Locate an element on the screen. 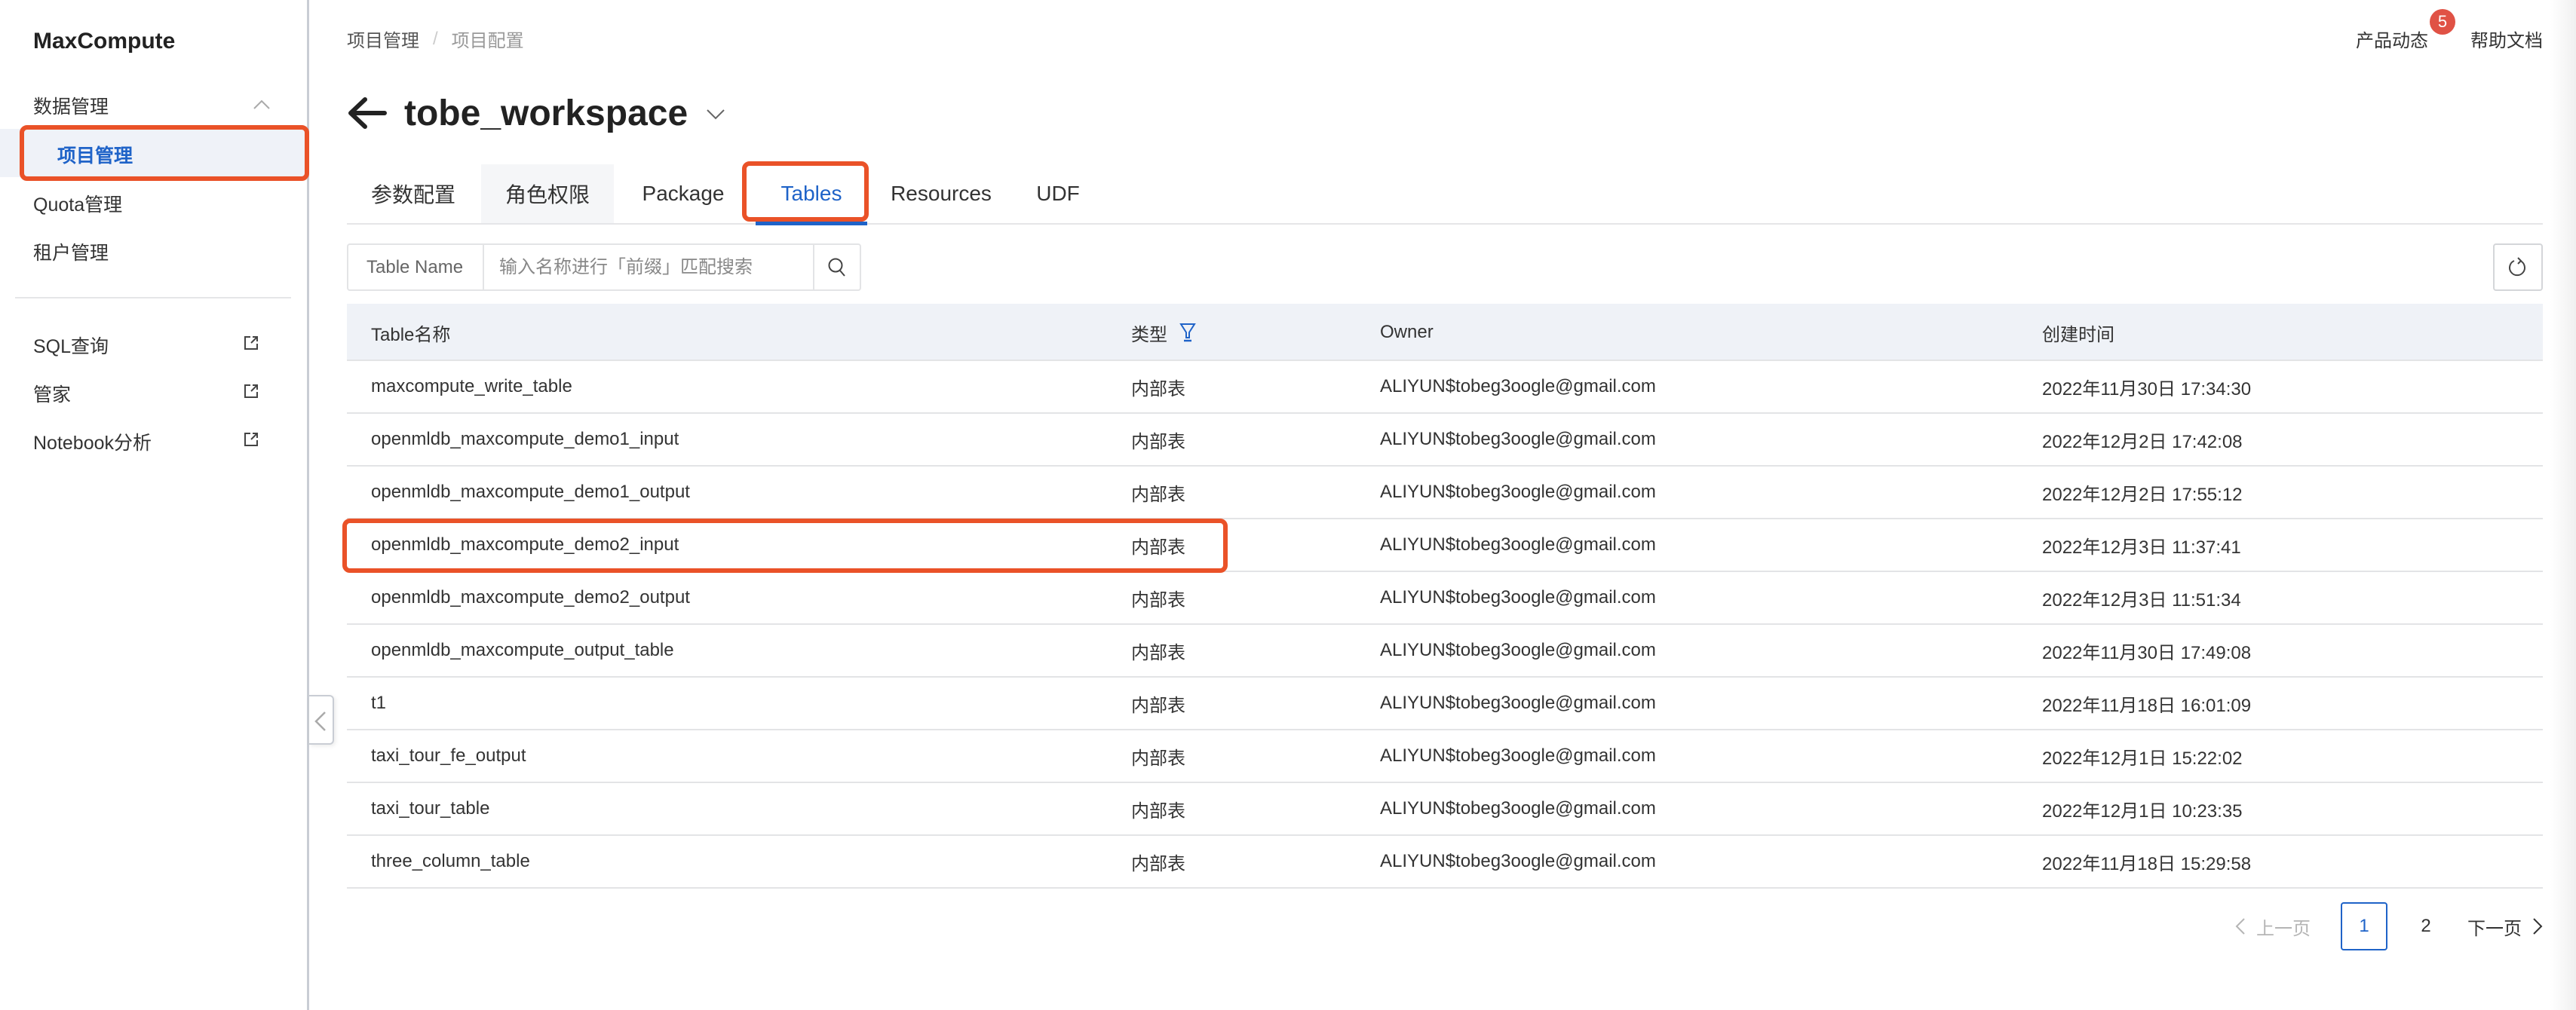 The width and height of the screenshot is (2576, 1010). sidebar-item-steward: 管家 is located at coordinates (153, 392).